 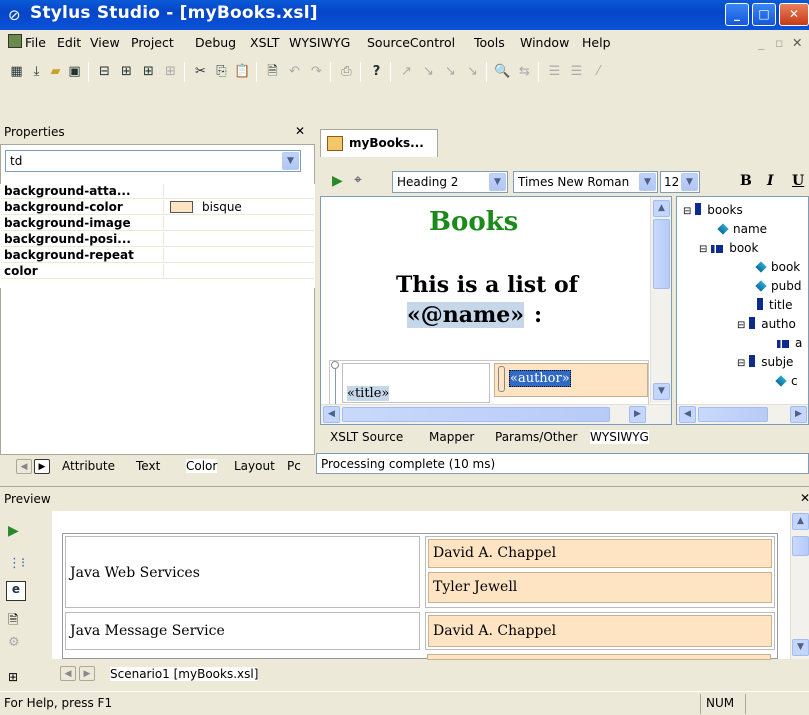 What do you see at coordinates (170, 71) in the screenshot?
I see `grid-disabled-icon: ⊞` at bounding box center [170, 71].